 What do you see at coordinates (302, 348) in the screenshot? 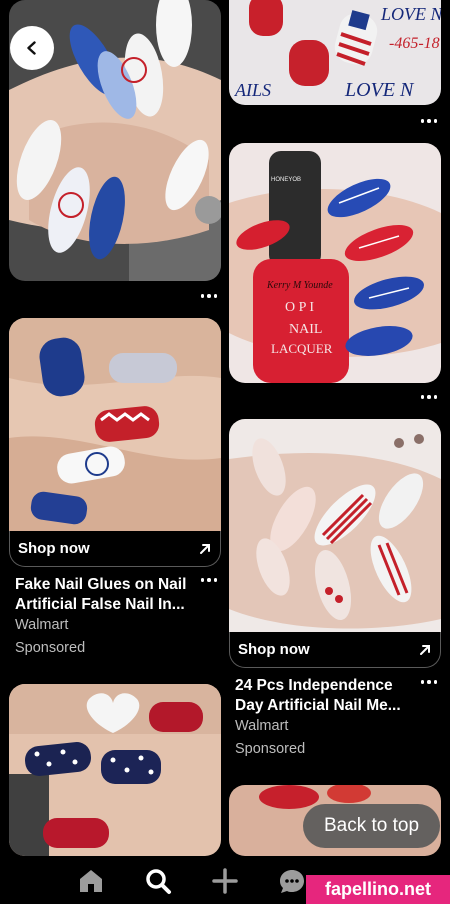
I see `bottle-text: LACQUER` at bounding box center [302, 348].